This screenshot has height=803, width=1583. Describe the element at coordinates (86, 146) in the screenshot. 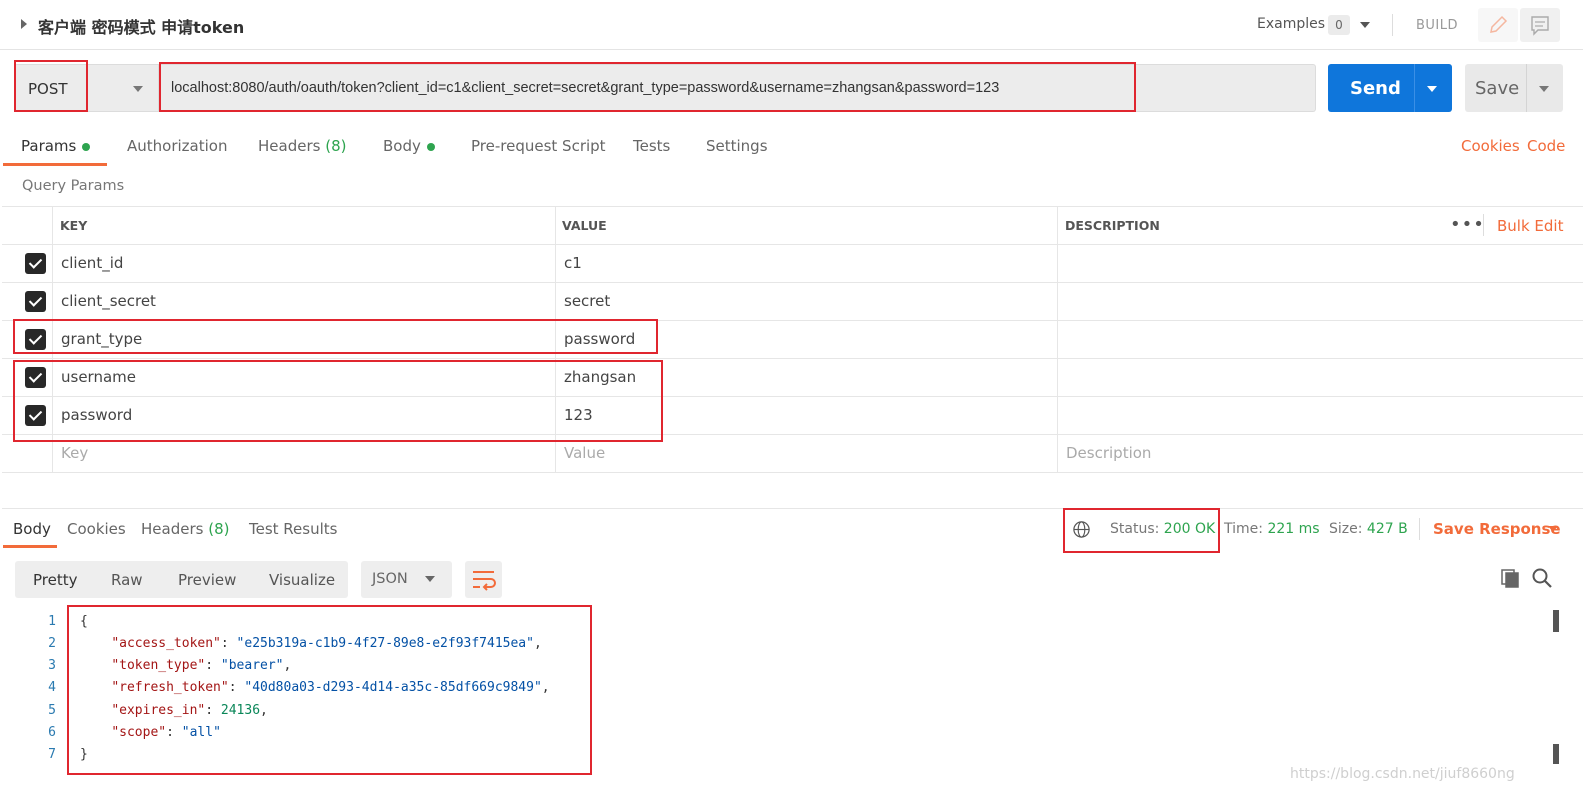

I see `params-active-dot` at that location.